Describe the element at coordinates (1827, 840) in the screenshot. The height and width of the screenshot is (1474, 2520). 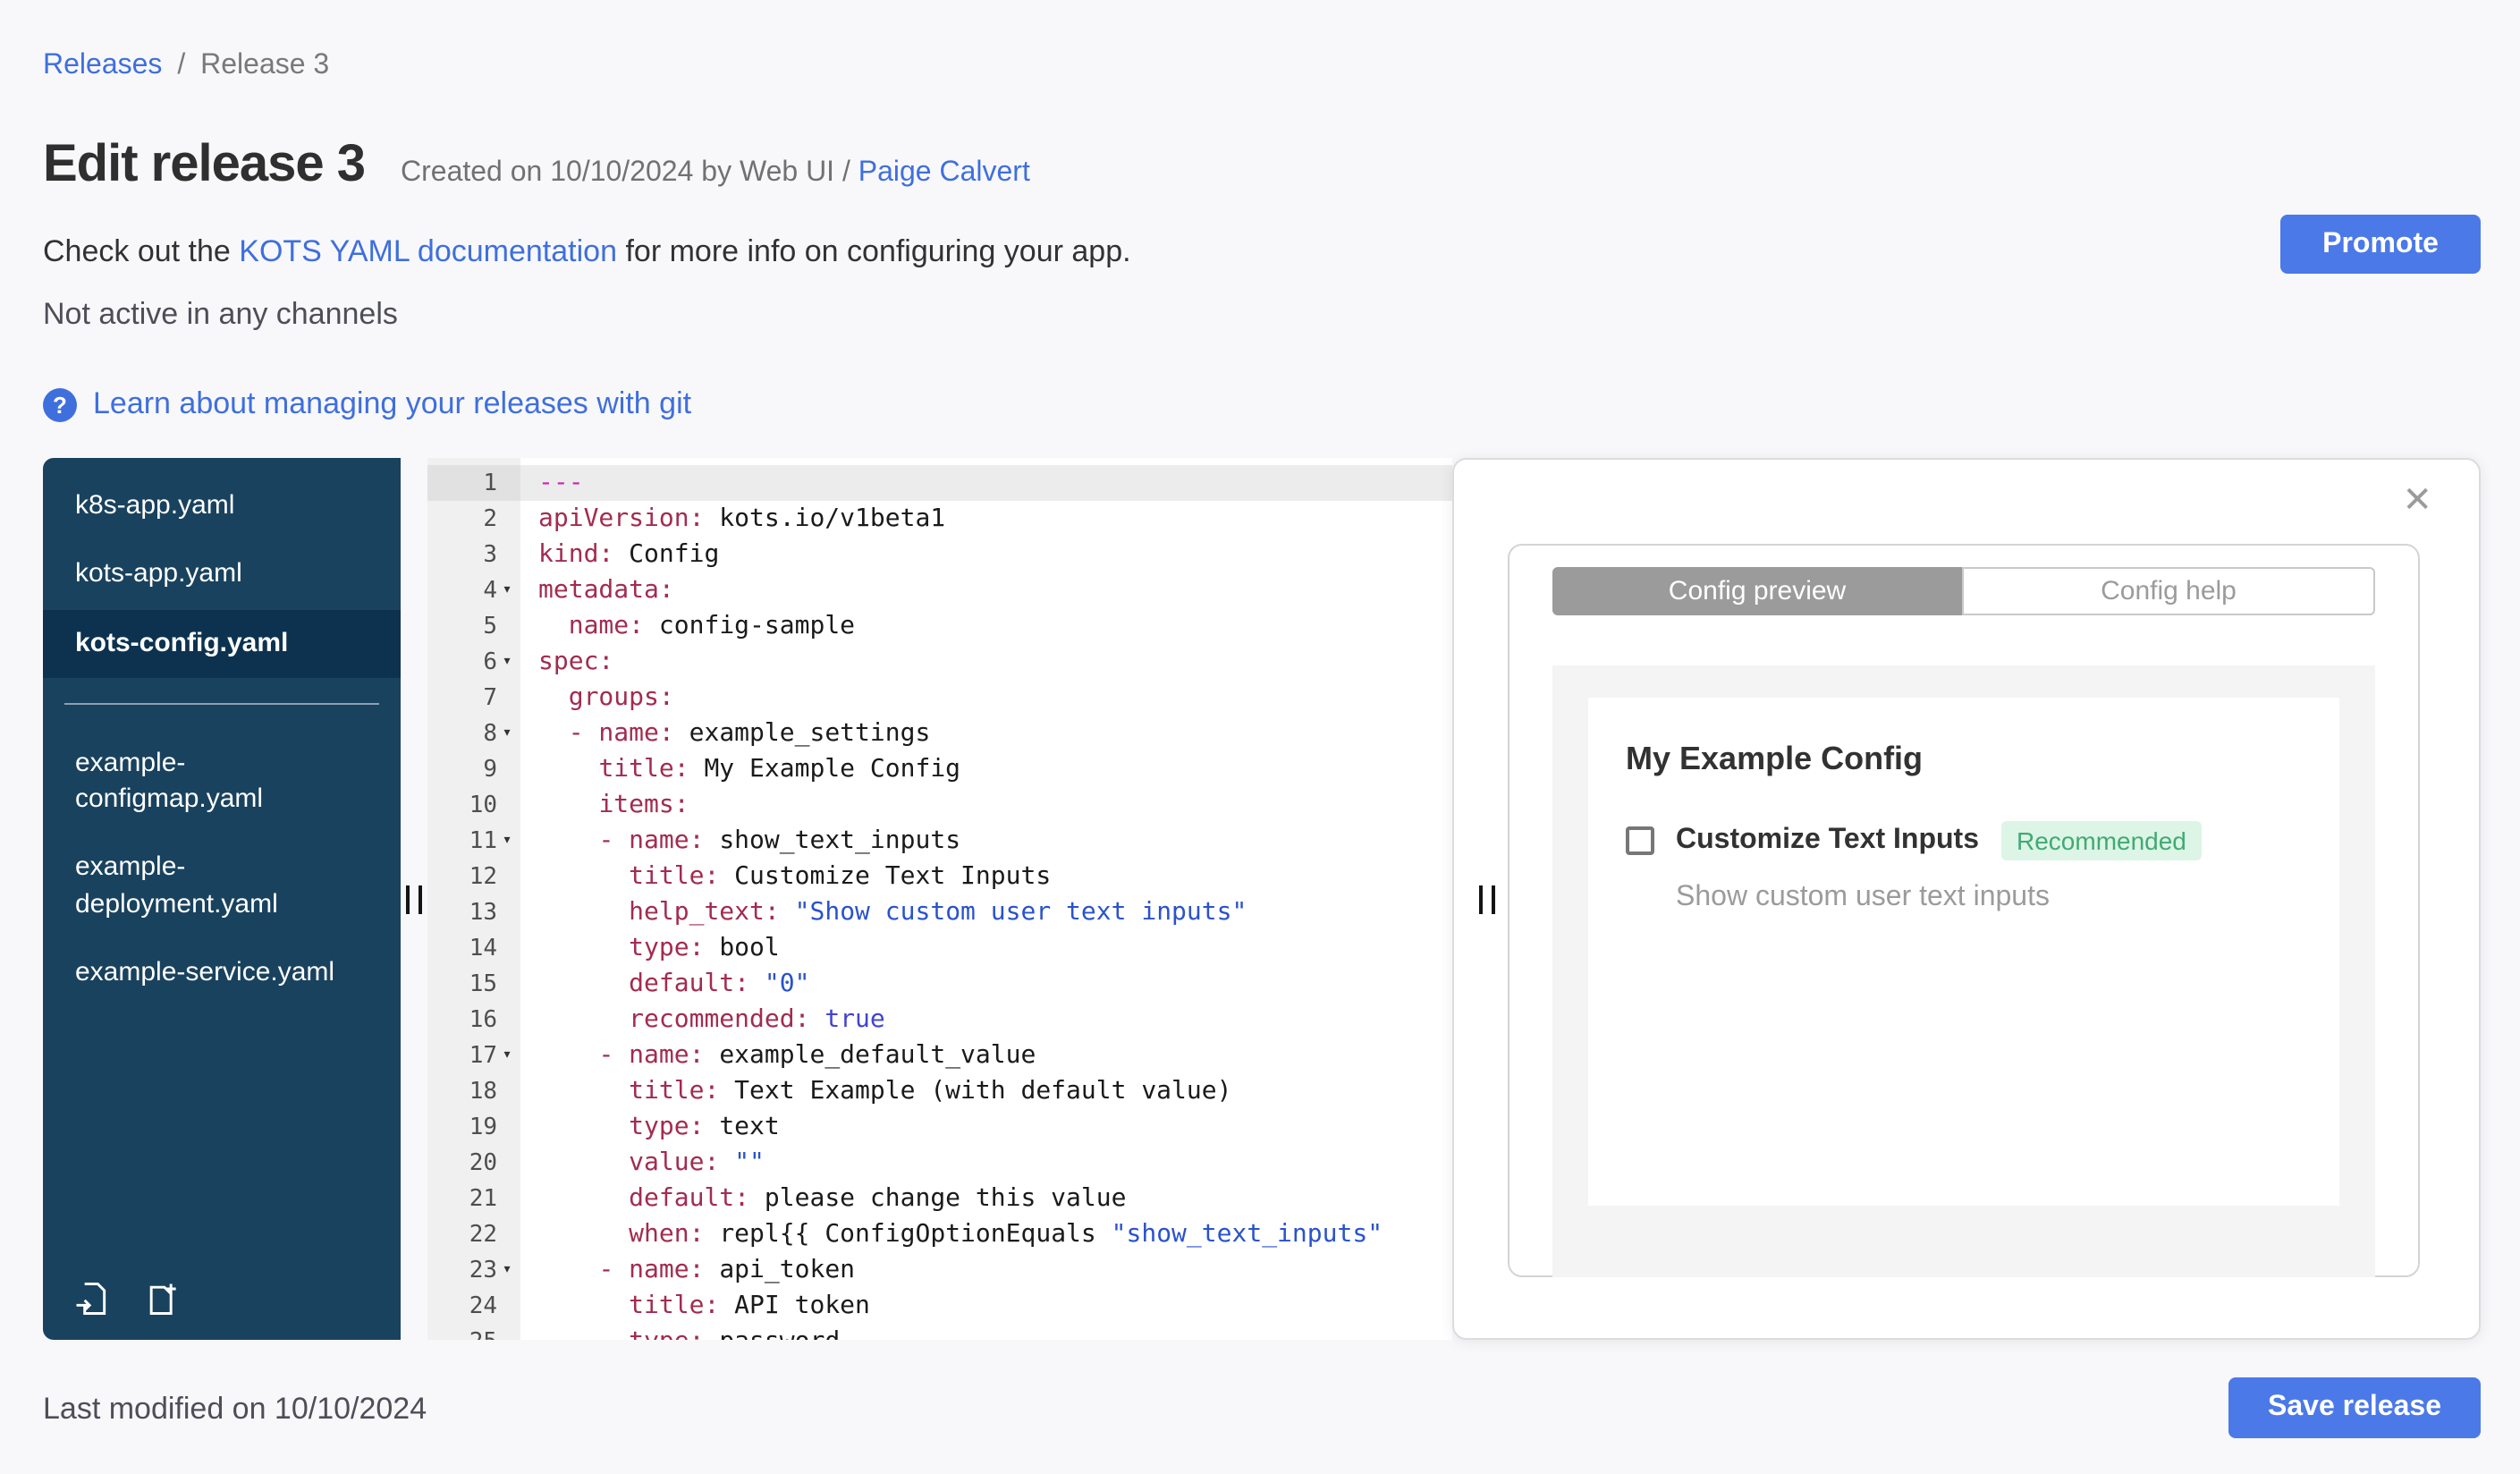
I see `config-item-label: Customize Text Inputs` at that location.